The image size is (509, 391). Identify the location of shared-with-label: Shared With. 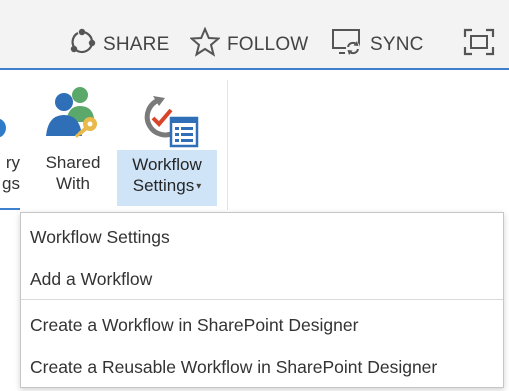
(73, 173).